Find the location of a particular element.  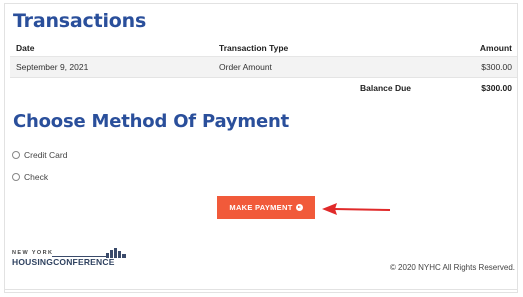

skyline-icon is located at coordinates (116, 253).